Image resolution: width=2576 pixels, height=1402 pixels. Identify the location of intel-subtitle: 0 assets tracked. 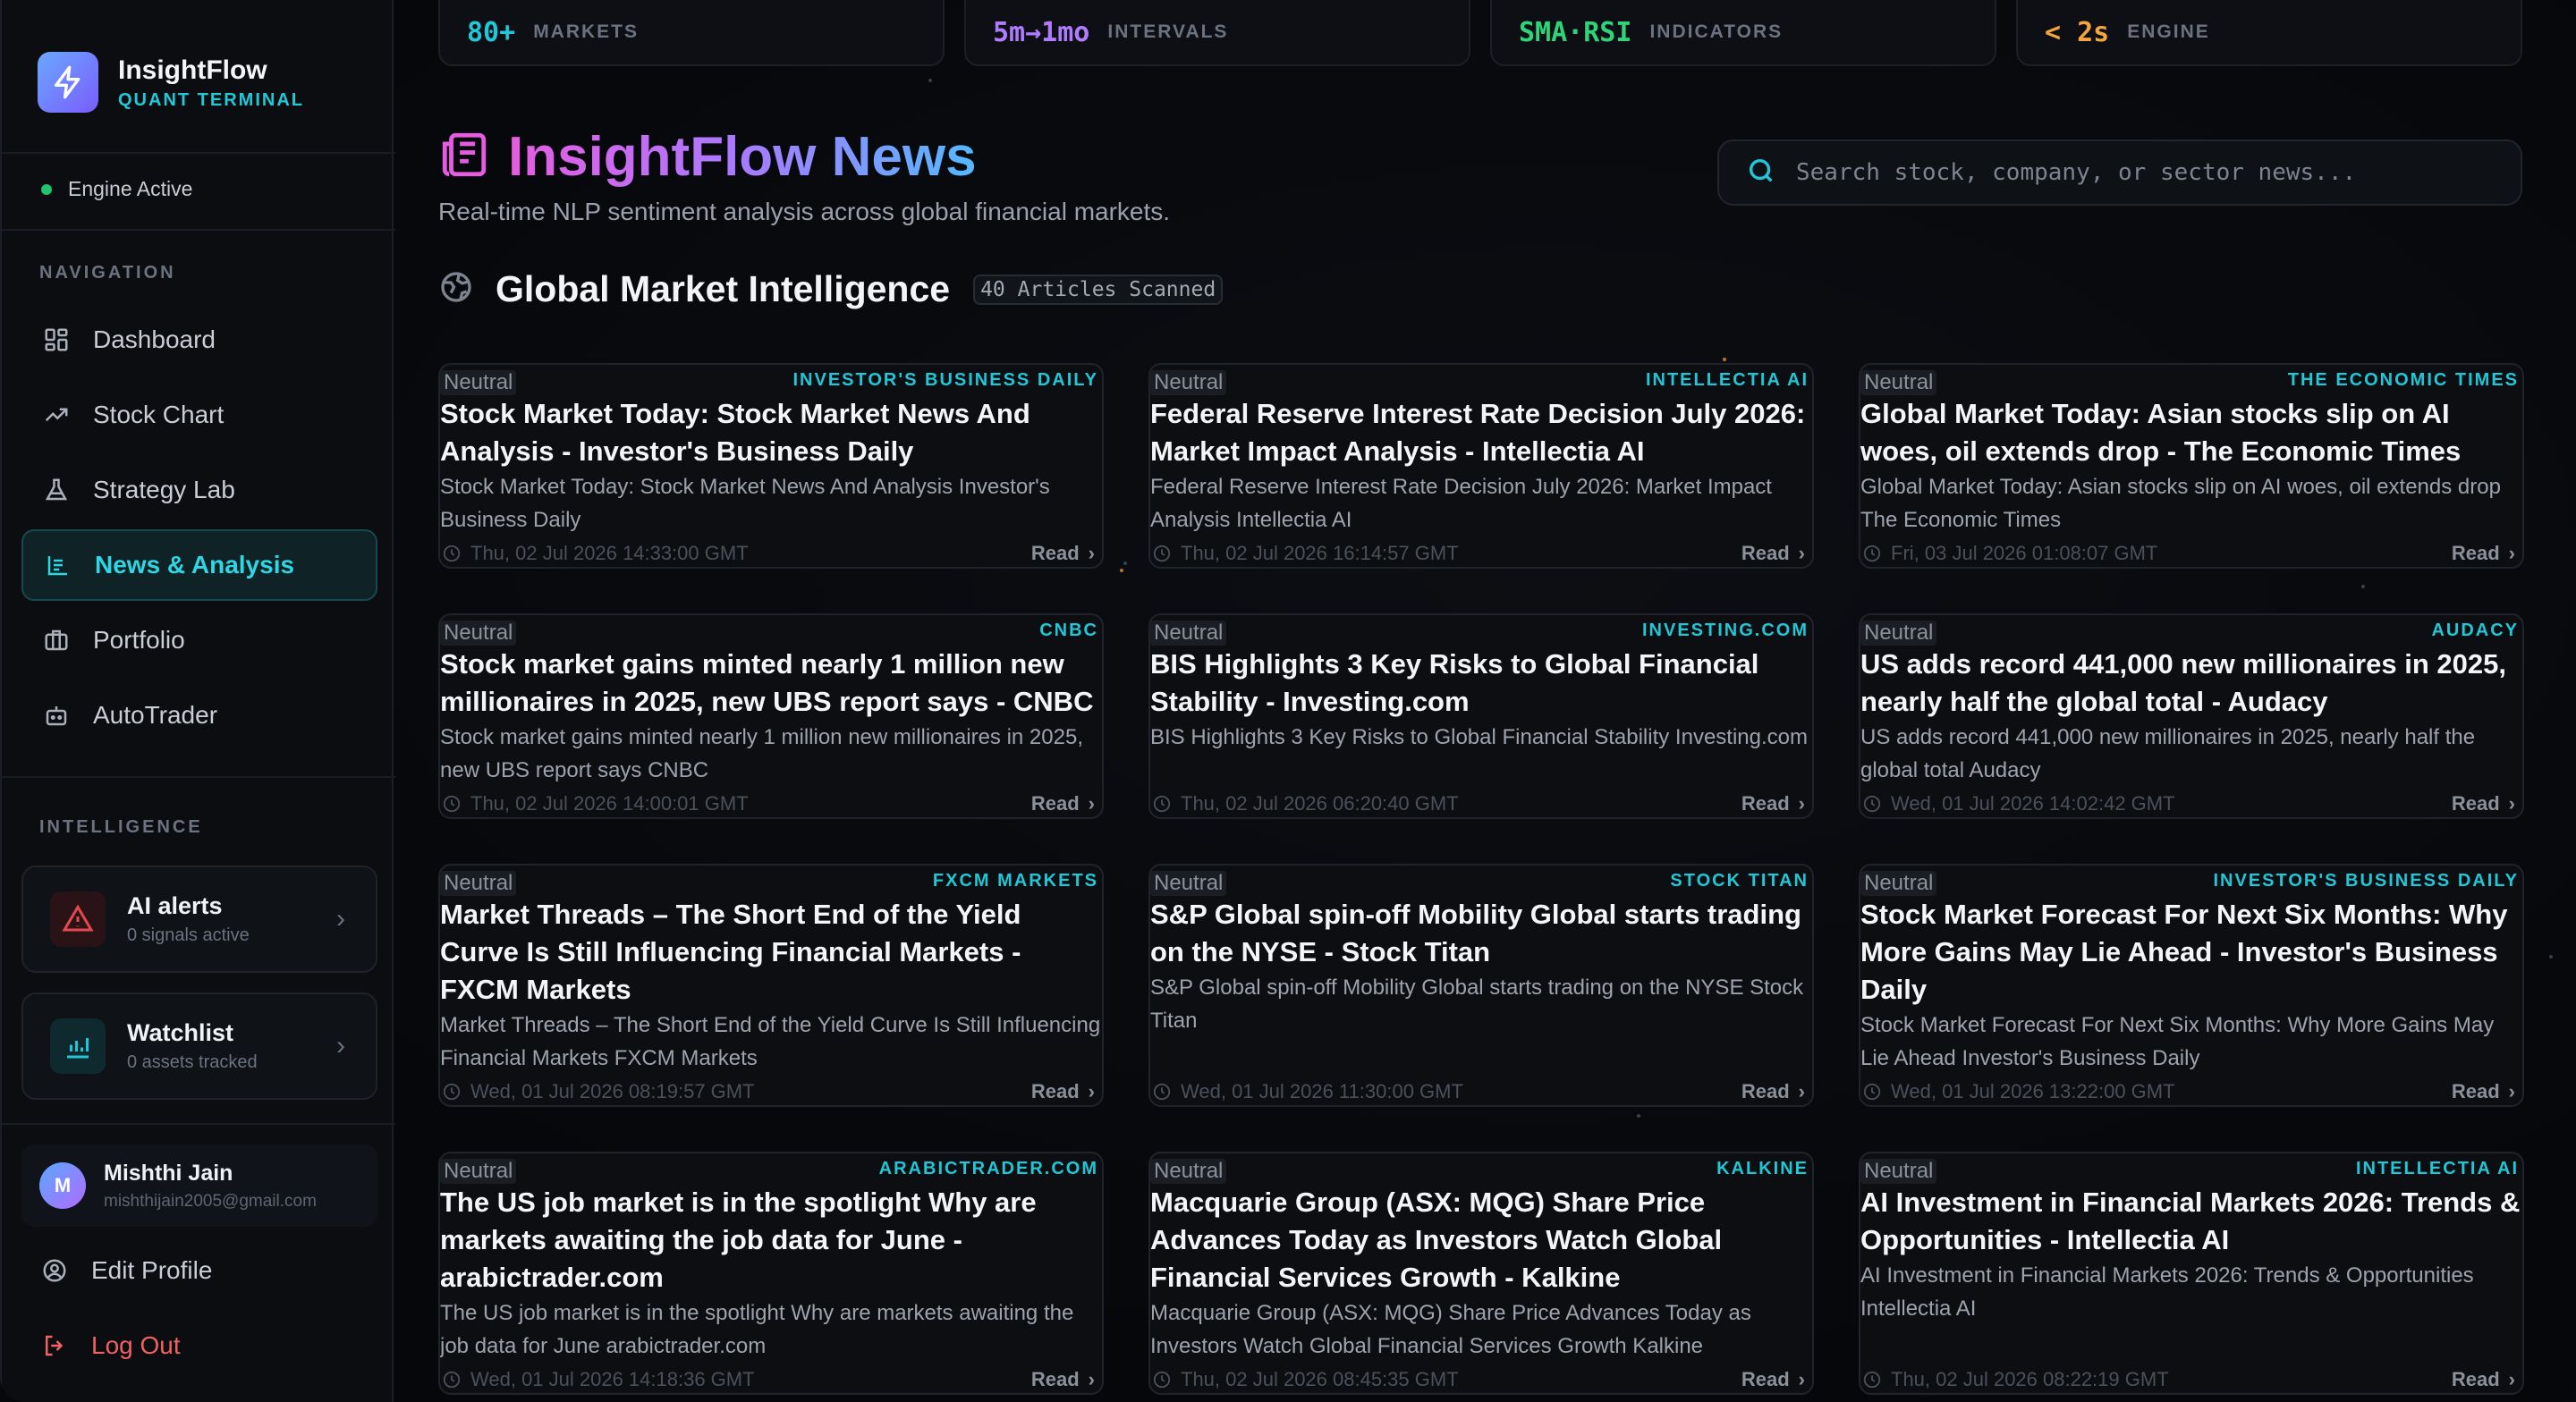
(192, 1062).